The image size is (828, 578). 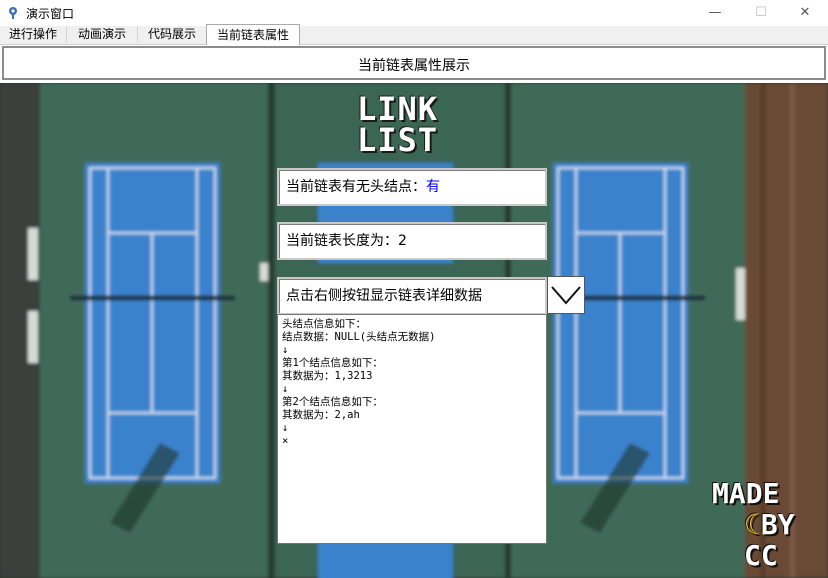 What do you see at coordinates (414, 34) in the screenshot?
I see `tab-bar: 进行操作 动画演示 代码展示 当前链表属性` at bounding box center [414, 34].